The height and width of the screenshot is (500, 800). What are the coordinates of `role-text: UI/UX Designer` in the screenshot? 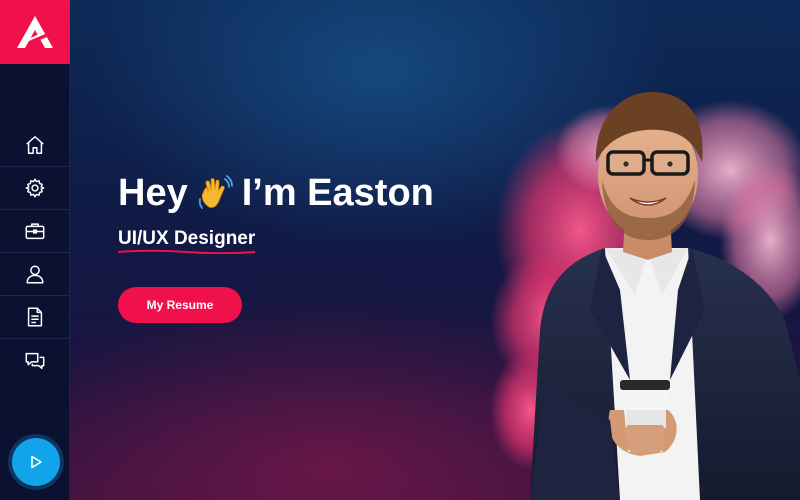 It's located at (187, 238).